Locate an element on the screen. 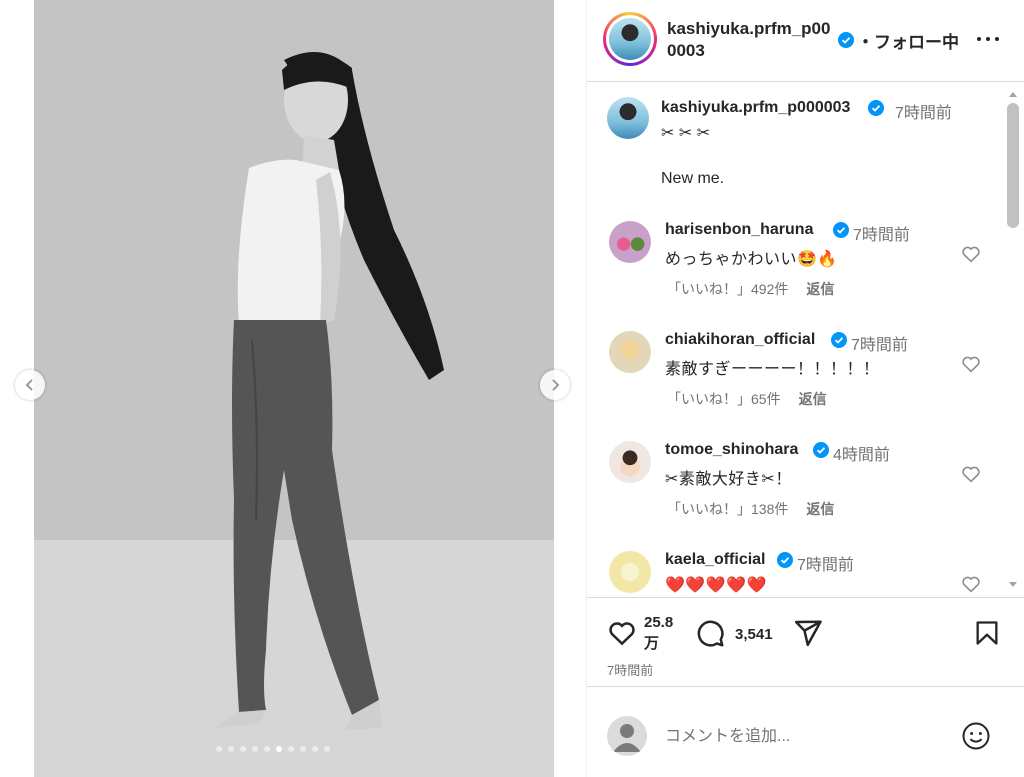  commenter-username: tomoe_shinohara is located at coordinates (731, 450).